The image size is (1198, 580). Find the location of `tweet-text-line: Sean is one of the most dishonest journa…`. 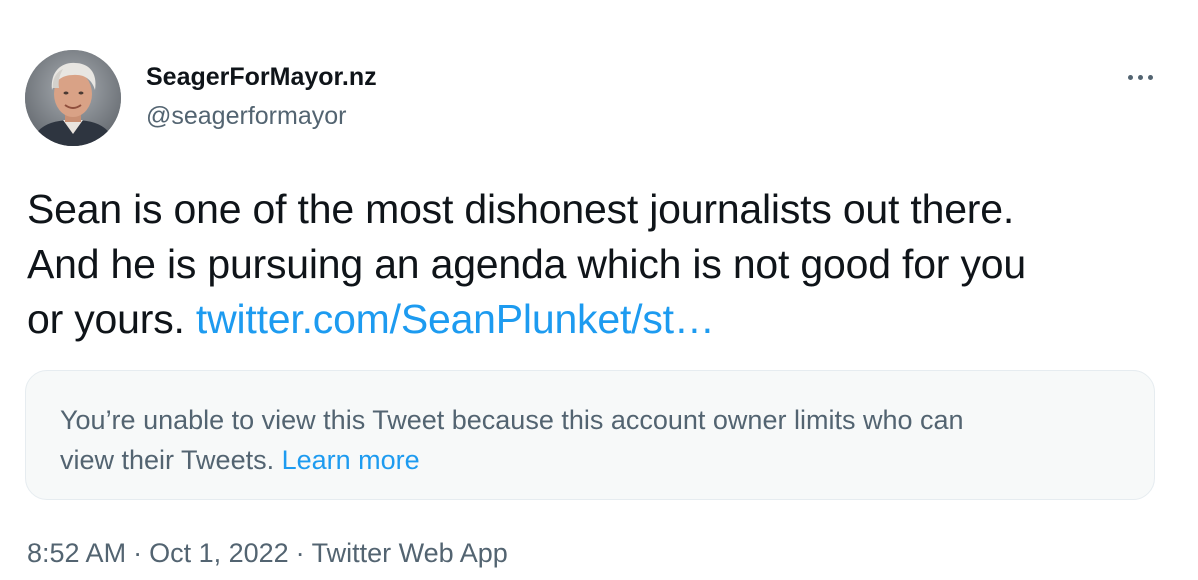

tweet-text-line: Sean is one of the most dishonest journa… is located at coordinates (521, 209).